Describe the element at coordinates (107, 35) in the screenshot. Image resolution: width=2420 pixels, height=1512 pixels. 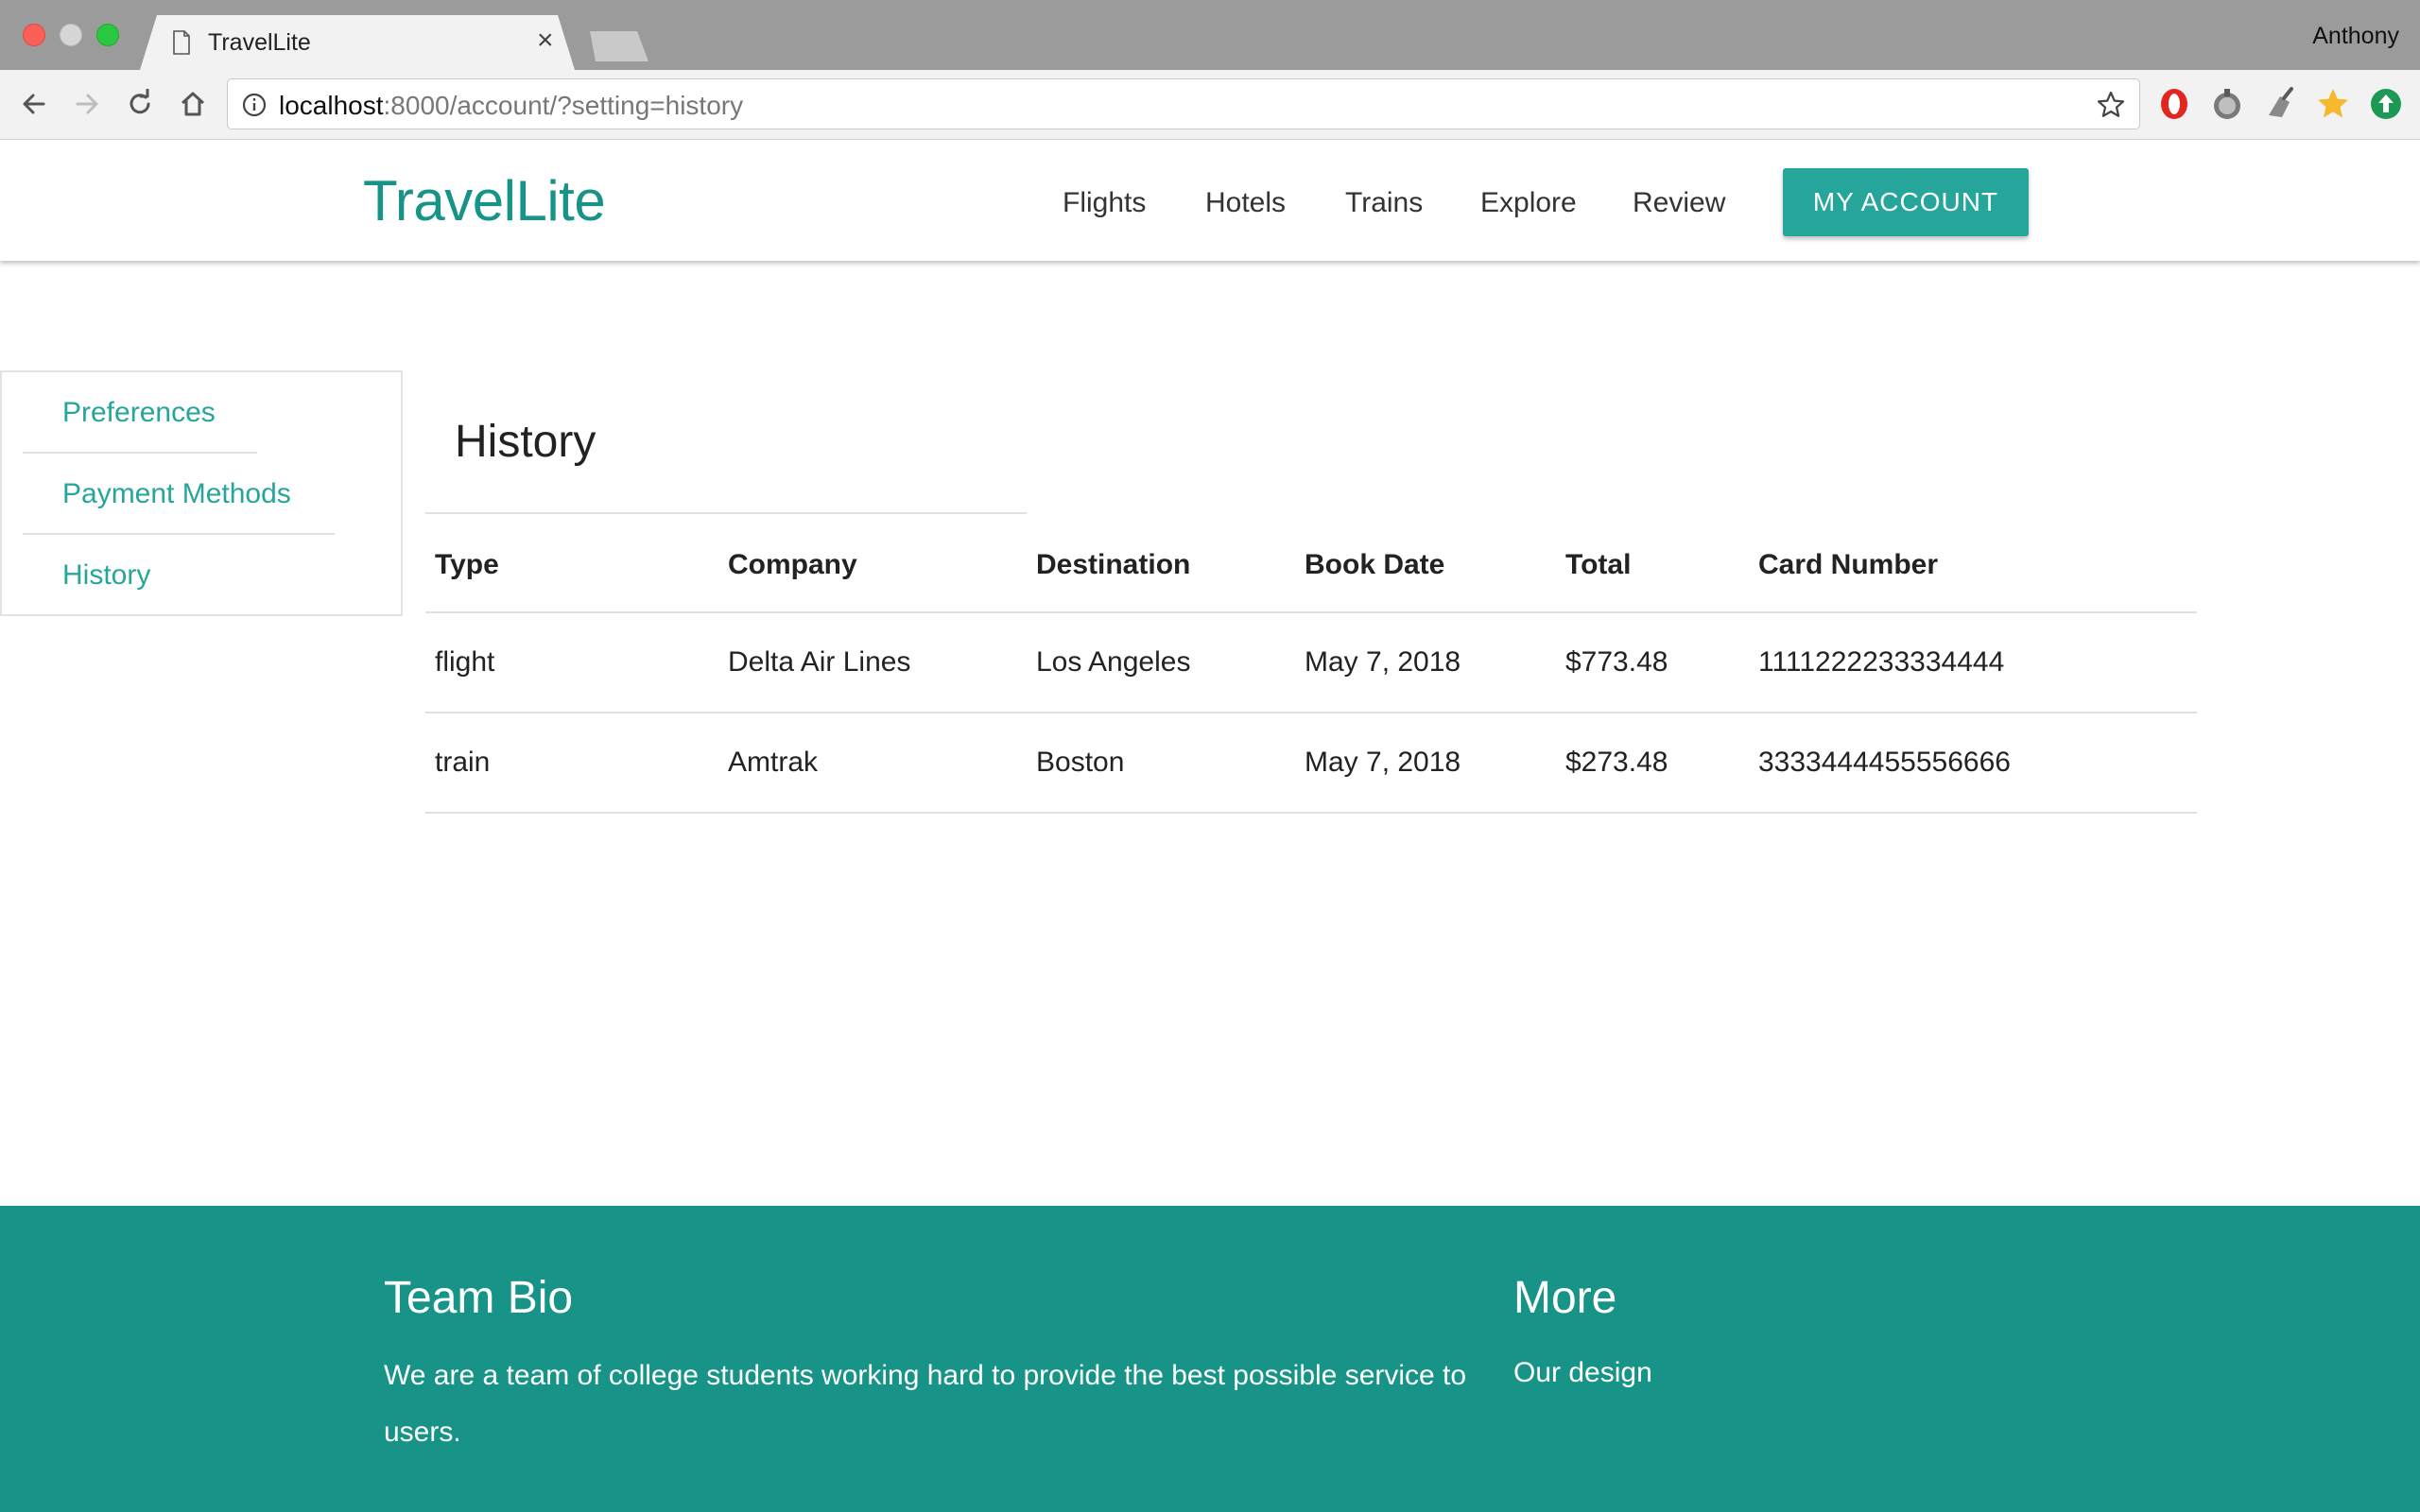
I see `maximize-window-button` at that location.